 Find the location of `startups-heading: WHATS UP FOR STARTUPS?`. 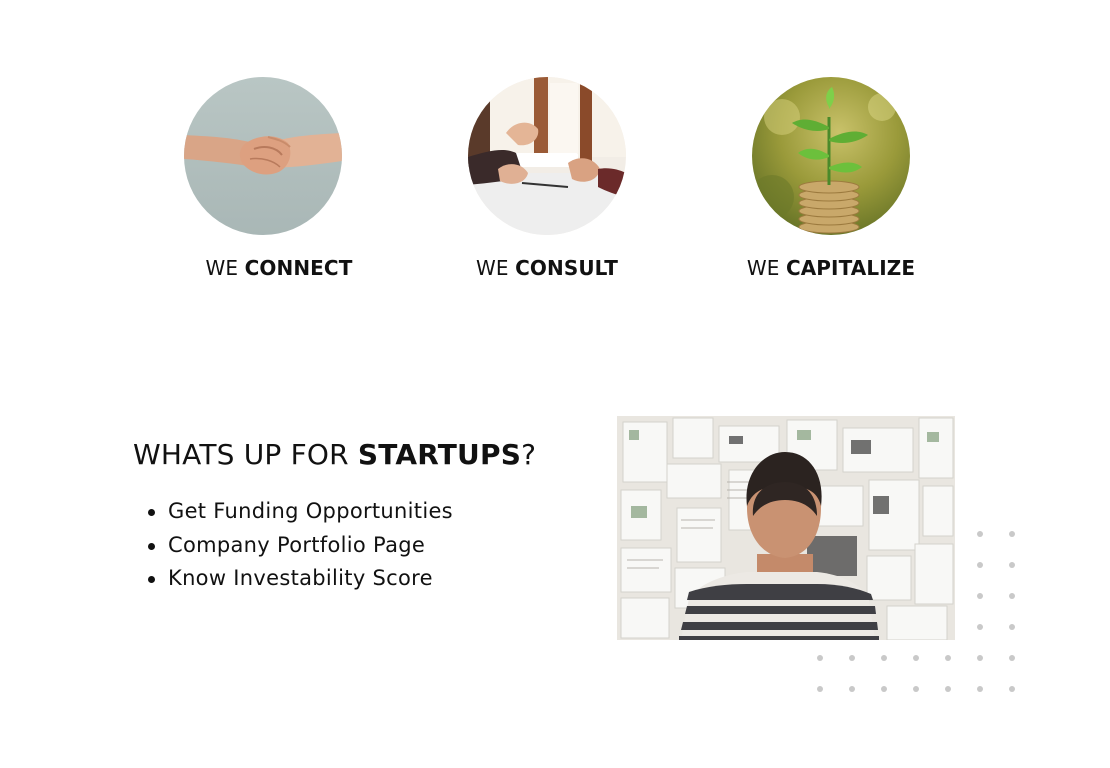

startups-heading: WHATS UP FOR STARTUPS? is located at coordinates (334, 455).